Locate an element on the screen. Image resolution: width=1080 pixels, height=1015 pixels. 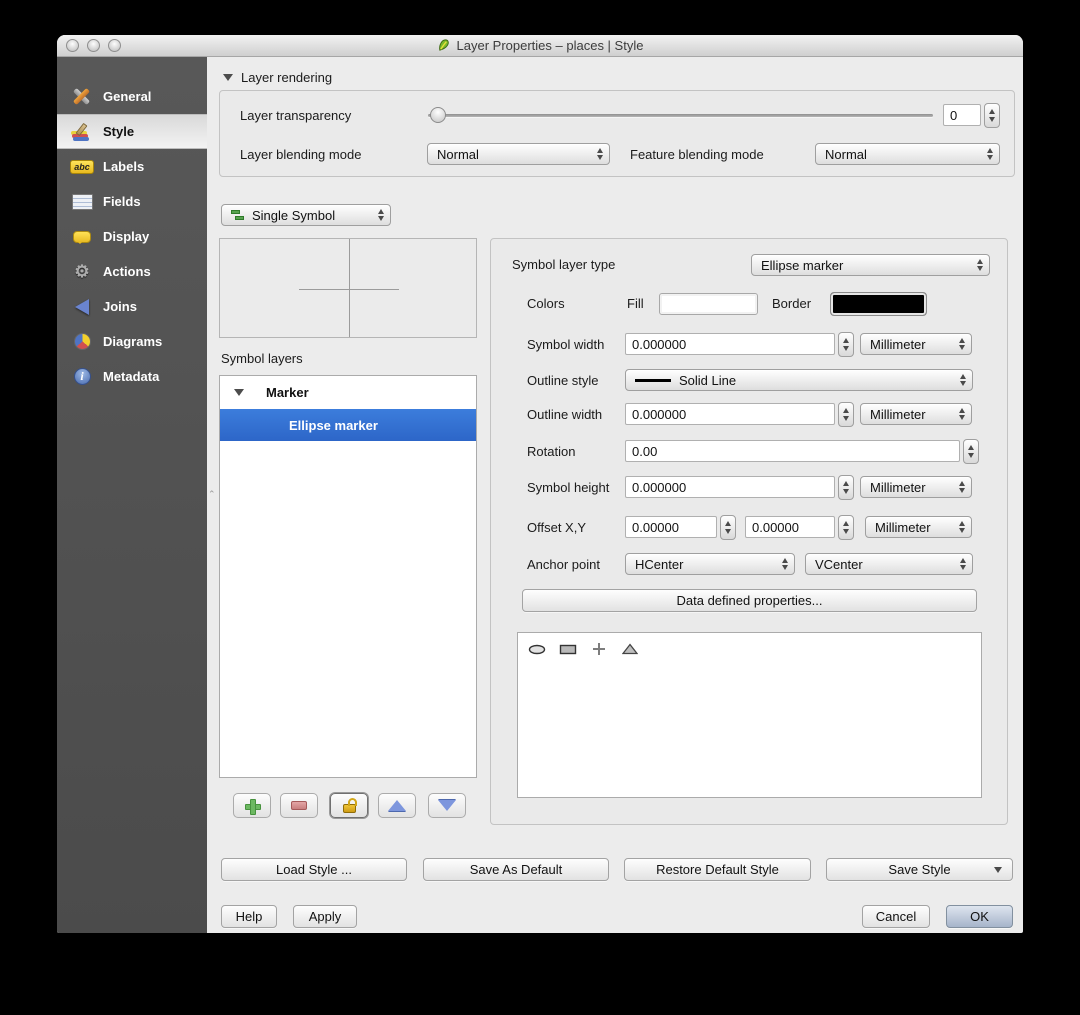
move-layer-up-button is located at coordinates (397, 805).